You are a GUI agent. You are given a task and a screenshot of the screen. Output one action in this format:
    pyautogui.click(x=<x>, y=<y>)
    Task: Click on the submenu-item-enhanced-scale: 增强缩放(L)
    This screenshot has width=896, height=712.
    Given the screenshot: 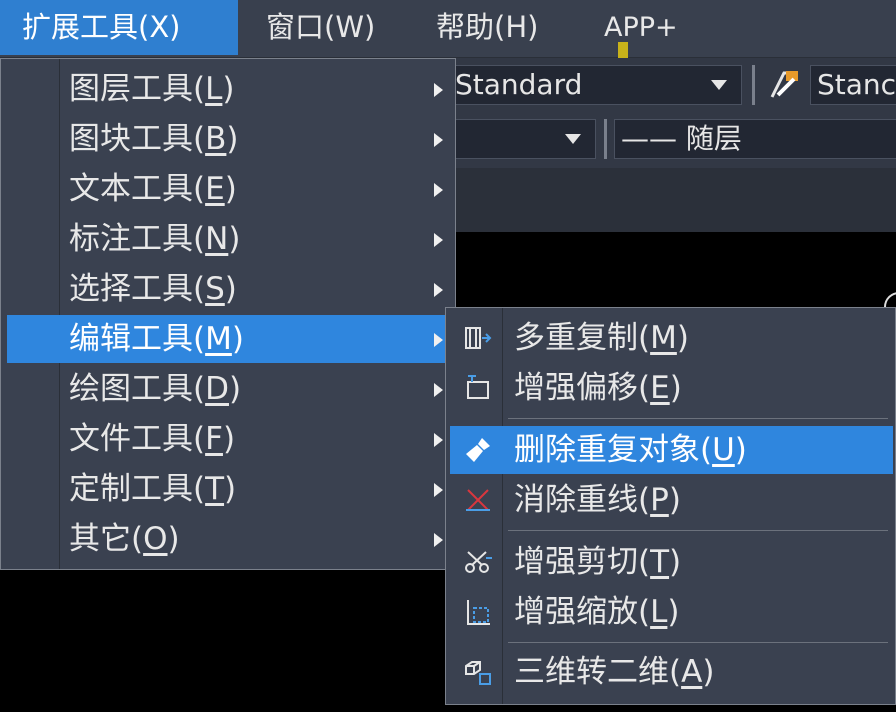 What is the action you would take?
    pyautogui.click(x=671, y=612)
    